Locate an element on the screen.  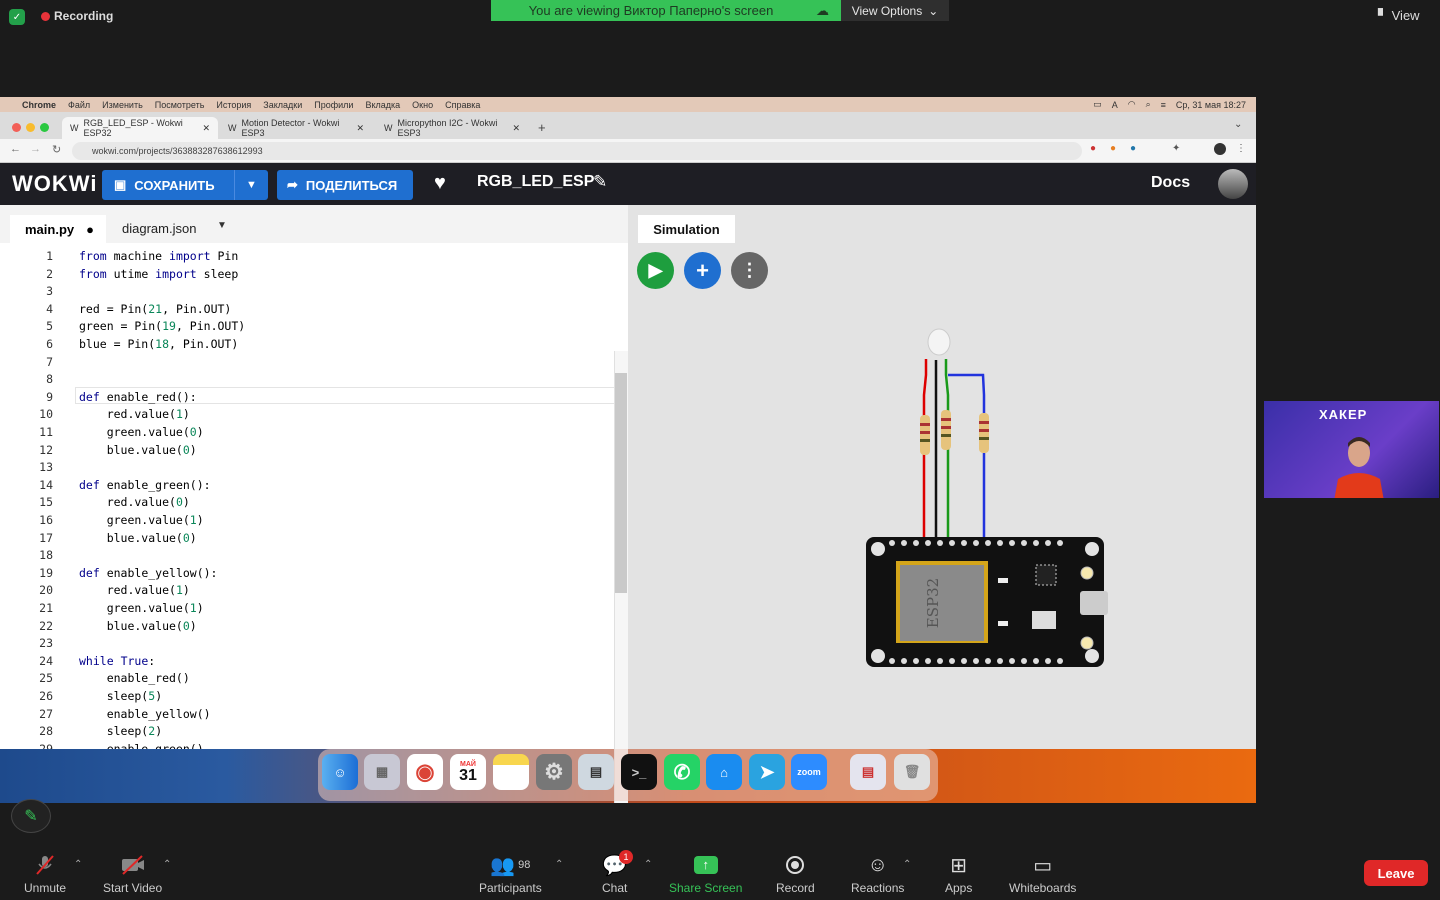
code-line: 20 red.value(1) is located at coordinates (307, 592).